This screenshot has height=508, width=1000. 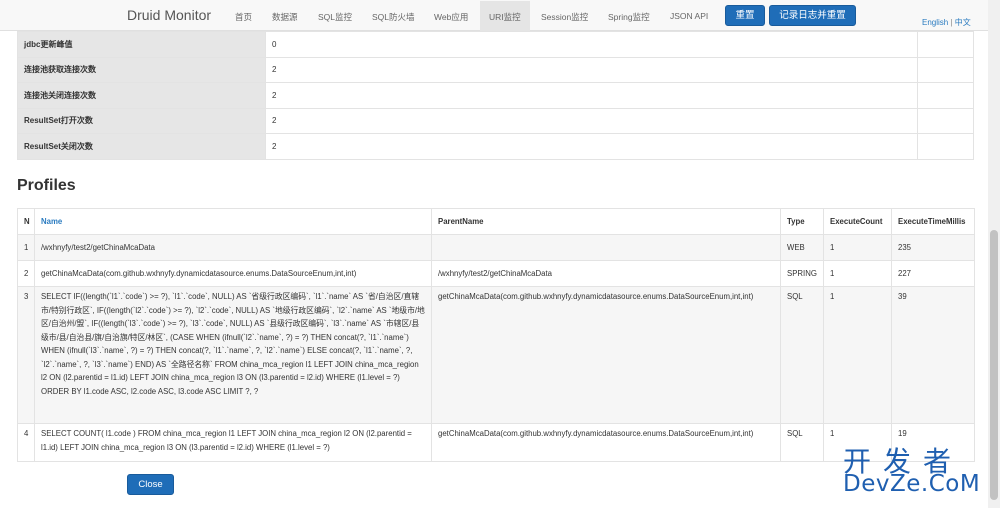 What do you see at coordinates (933, 355) in the screenshot?
I see `cell-millis: 39` at bounding box center [933, 355].